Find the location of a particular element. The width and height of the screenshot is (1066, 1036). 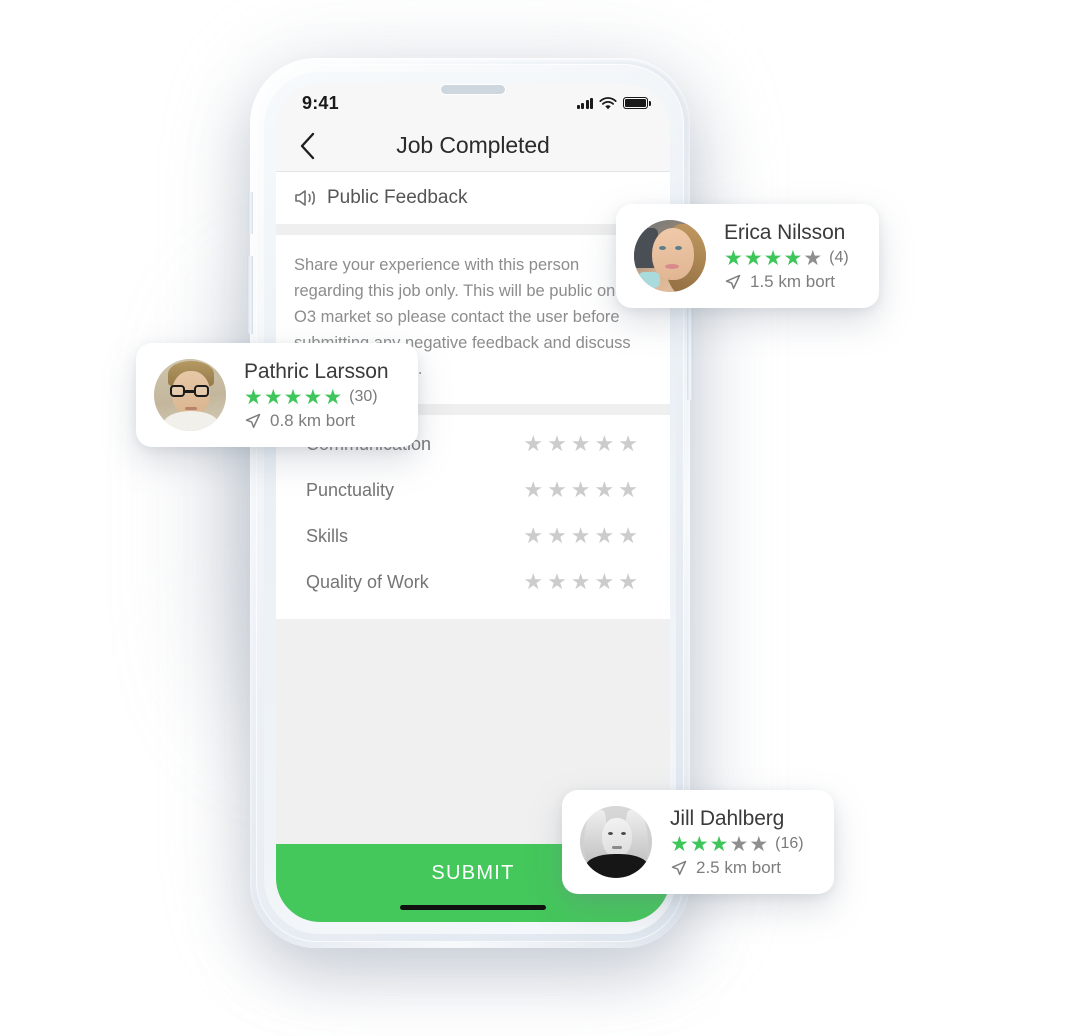

profile-card-jill: Jill Dahlberg ★ ★ ★ ★ ★ (16) 2.5 km bort is located at coordinates (698, 842).